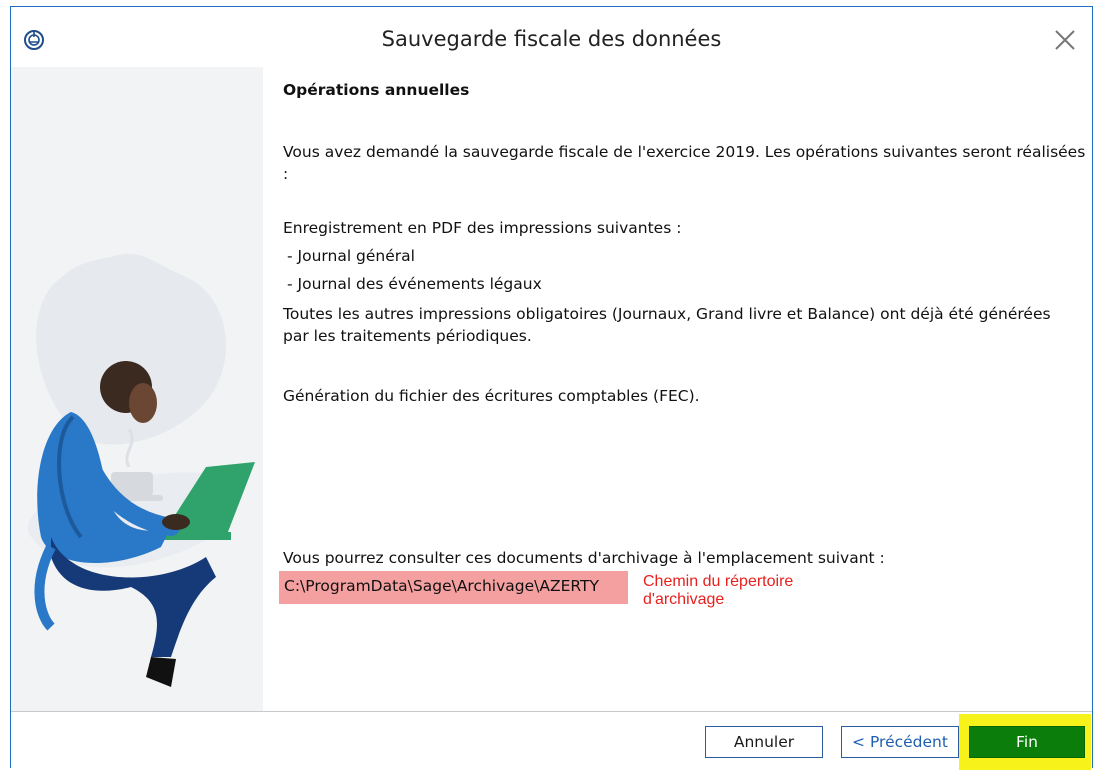 The height and width of the screenshot is (770, 1095). Describe the element at coordinates (351, 256) in the screenshot. I see `pdf-item-journal-general: - Journal général` at that location.